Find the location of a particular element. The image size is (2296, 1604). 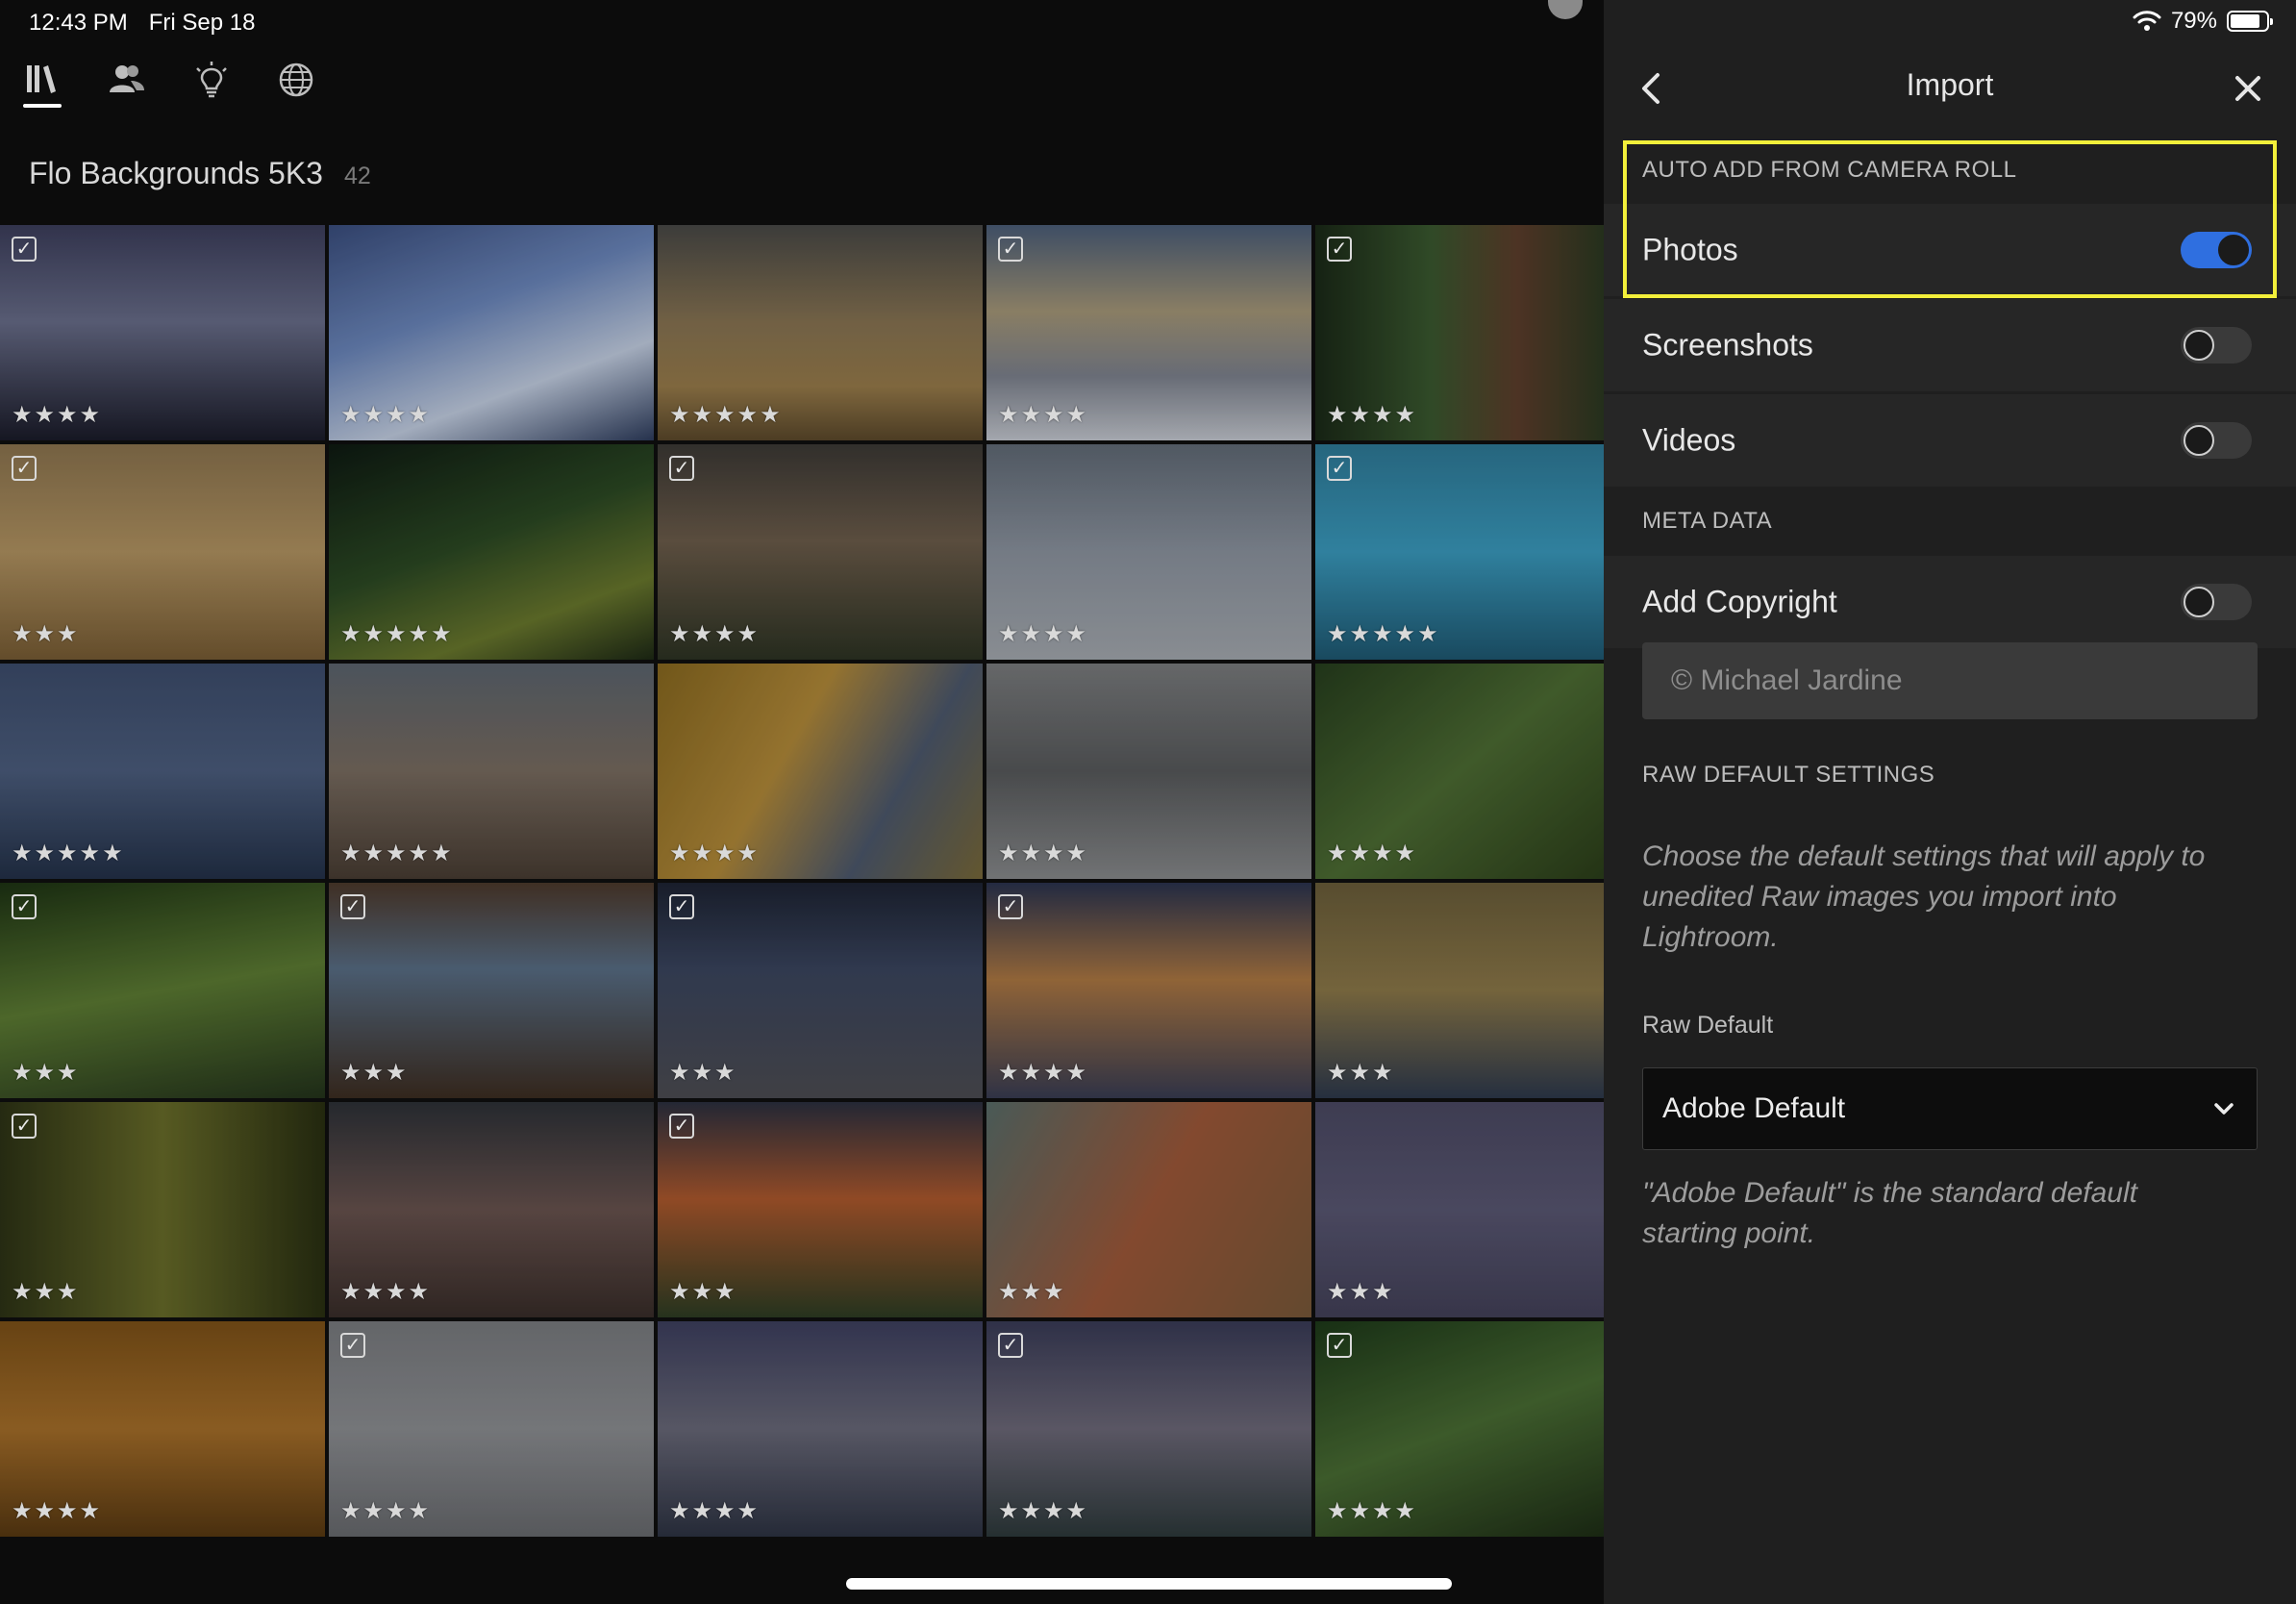

nav-active-indicator is located at coordinates (42, 106).